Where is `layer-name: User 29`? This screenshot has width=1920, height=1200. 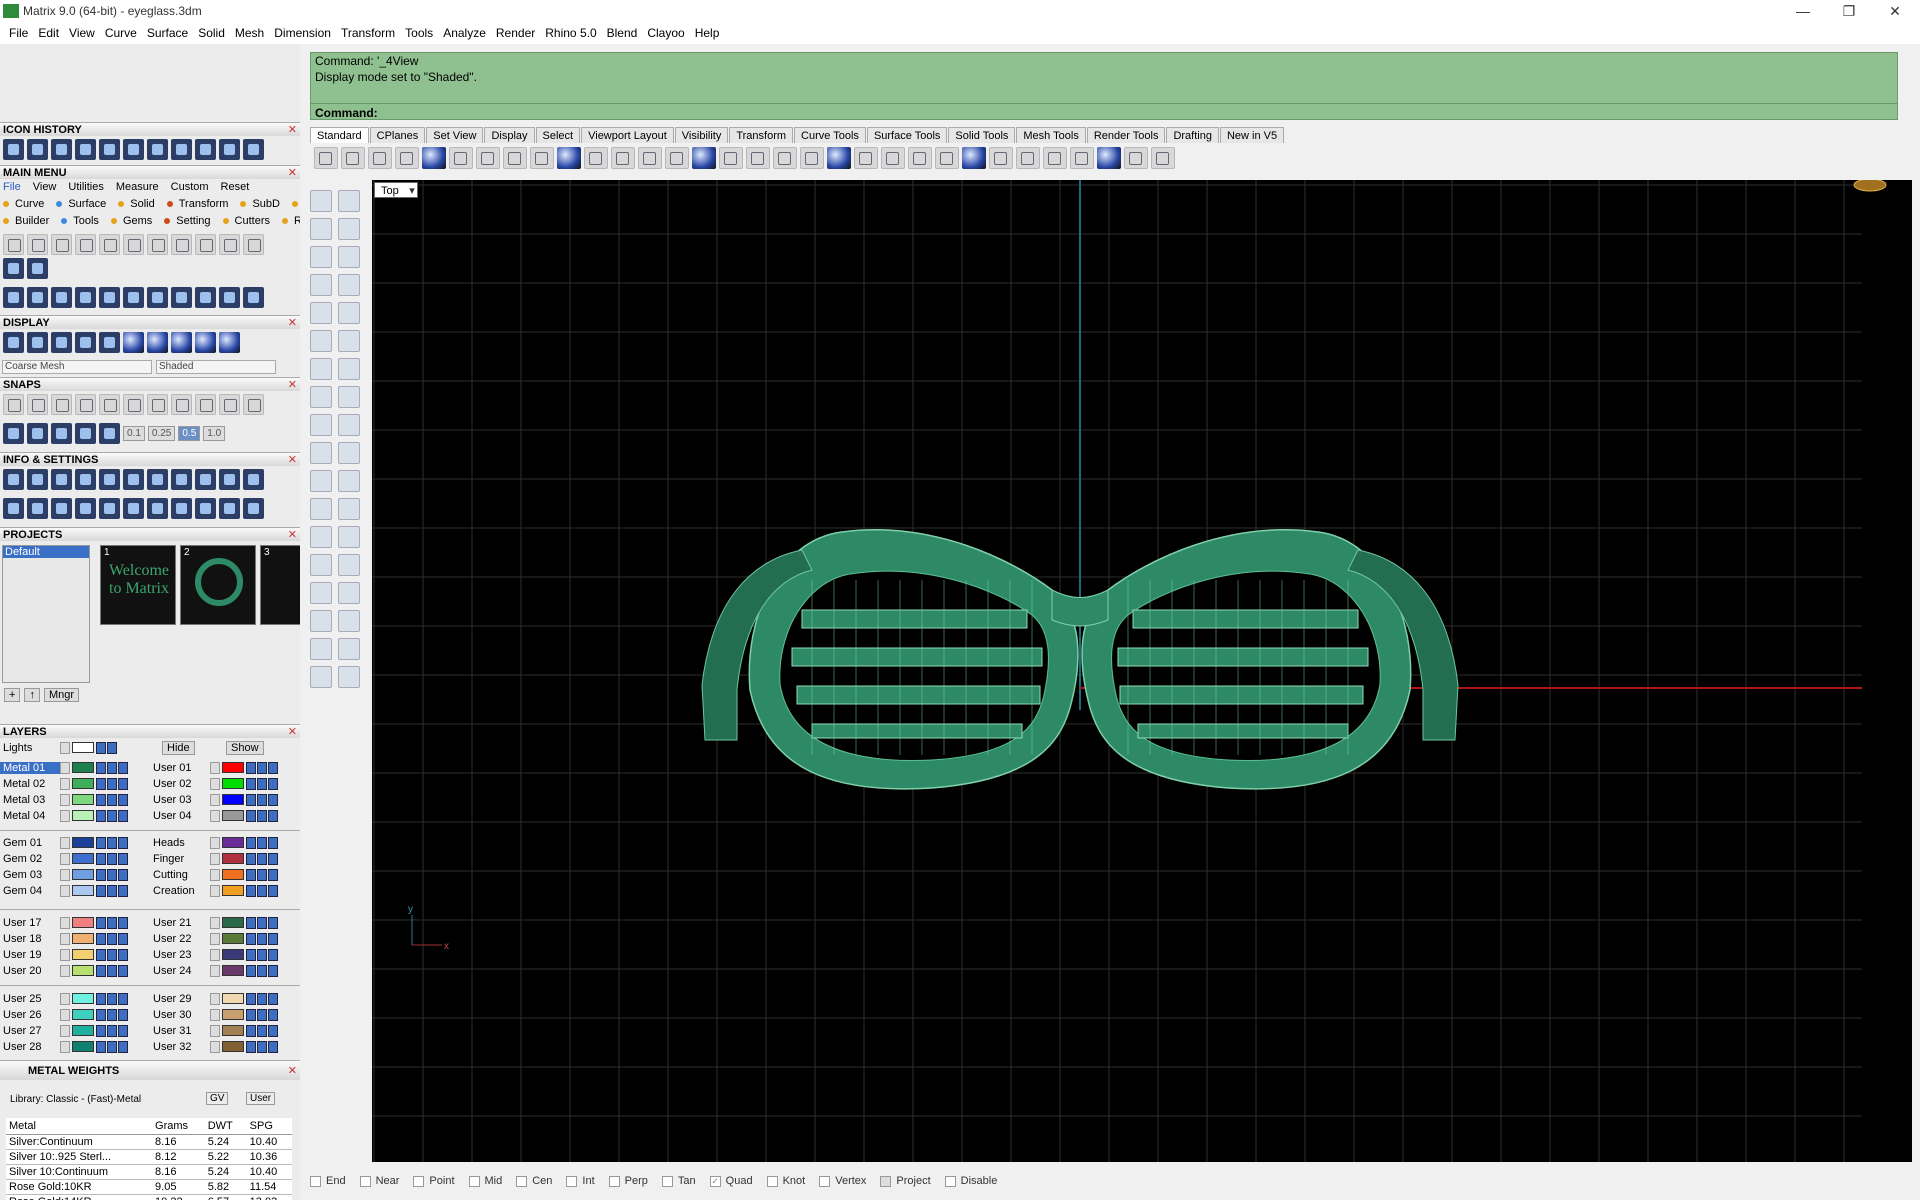
layer-name: User 29 is located at coordinates (180, 999).